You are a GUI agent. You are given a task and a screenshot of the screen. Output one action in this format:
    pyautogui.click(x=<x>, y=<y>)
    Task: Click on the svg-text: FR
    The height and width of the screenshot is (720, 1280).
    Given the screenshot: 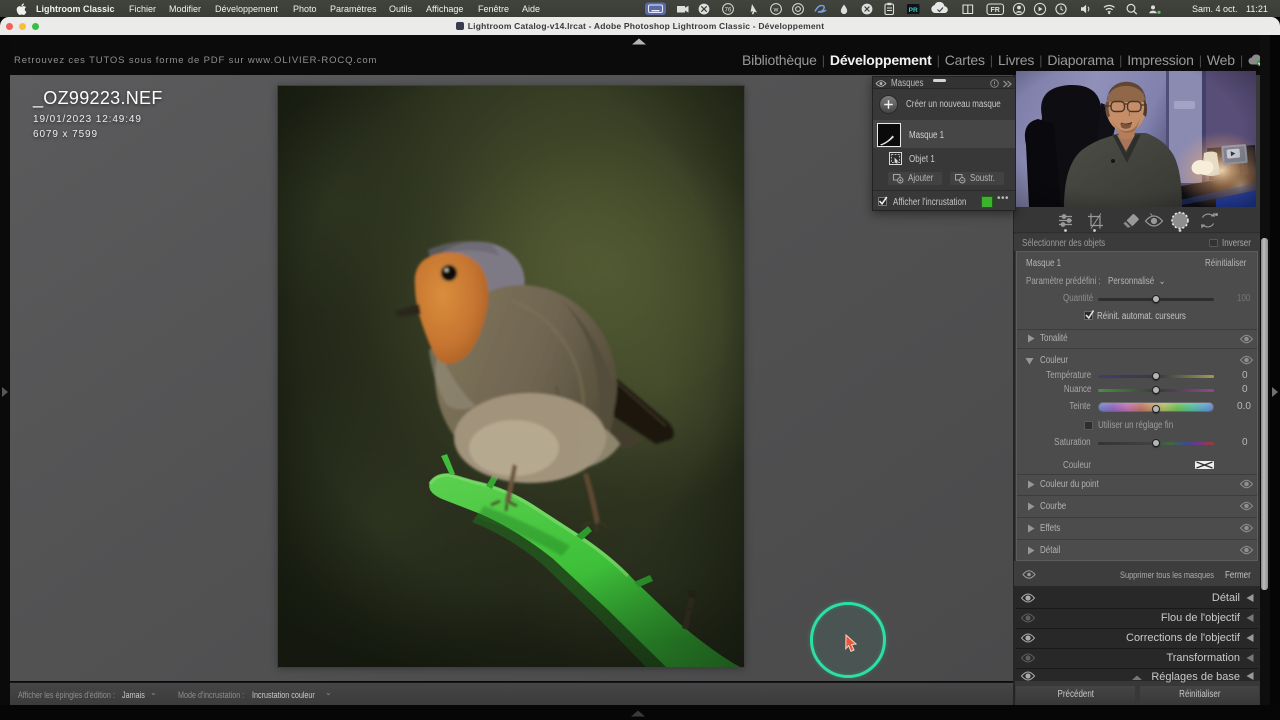 What is the action you would take?
    pyautogui.click(x=995, y=10)
    